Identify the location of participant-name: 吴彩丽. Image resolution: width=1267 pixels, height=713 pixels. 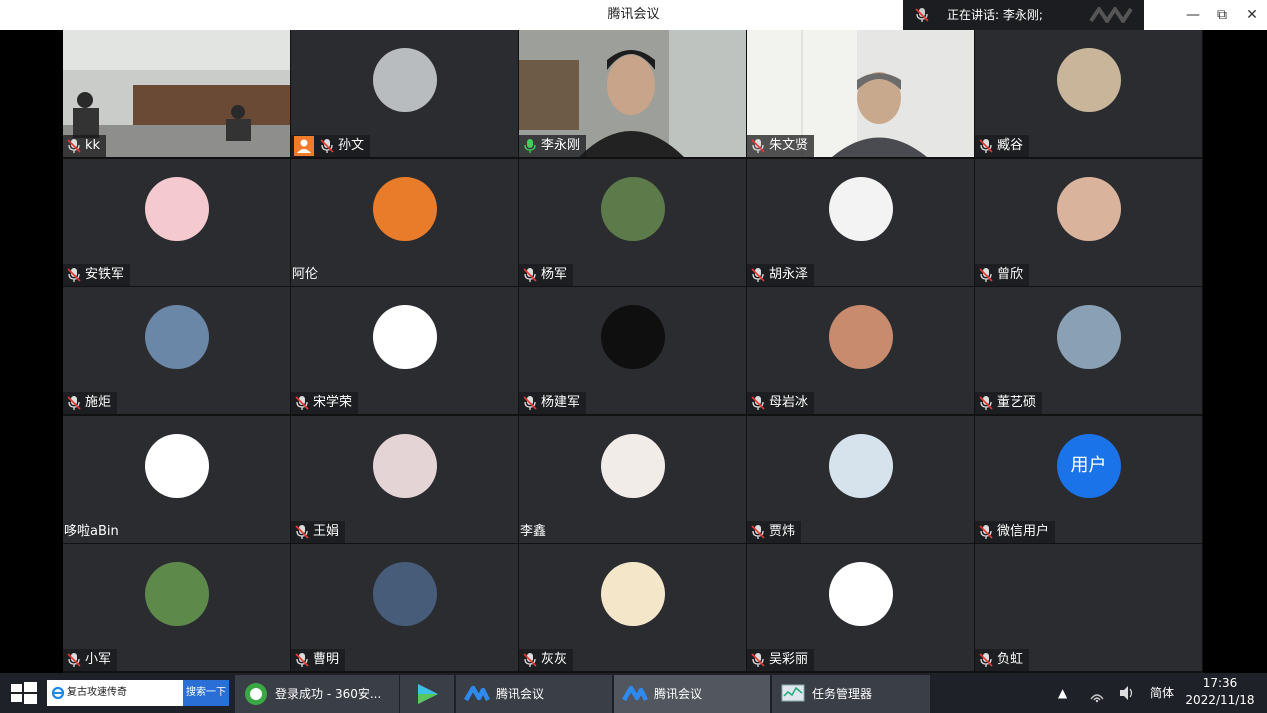
(789, 659).